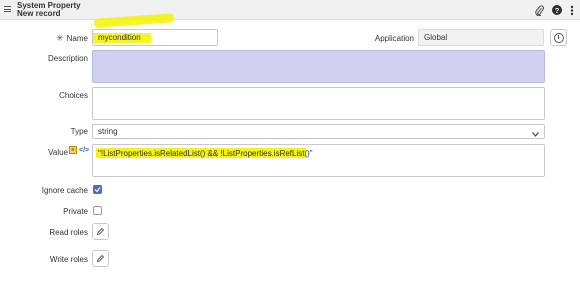 The width and height of the screenshot is (580, 282). What do you see at coordinates (73, 150) in the screenshot?
I see `script-include-icon: ≡` at bounding box center [73, 150].